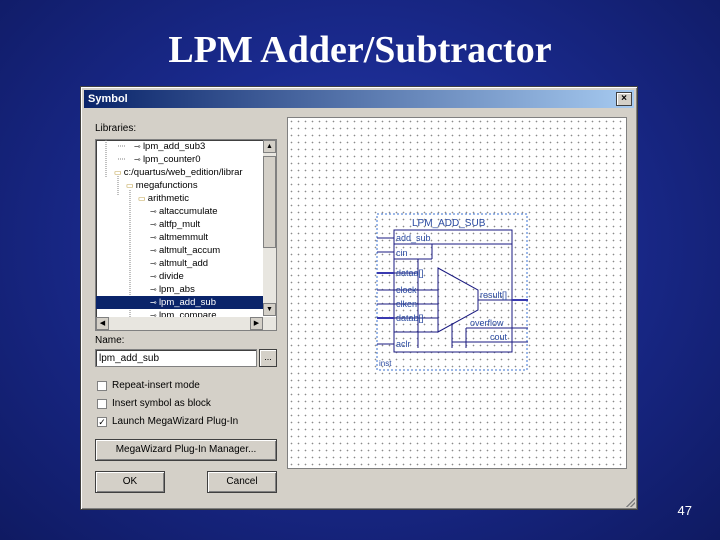 The width and height of the screenshot is (720, 540). I want to click on scroll-left-icon: ◀, so click(102, 323).